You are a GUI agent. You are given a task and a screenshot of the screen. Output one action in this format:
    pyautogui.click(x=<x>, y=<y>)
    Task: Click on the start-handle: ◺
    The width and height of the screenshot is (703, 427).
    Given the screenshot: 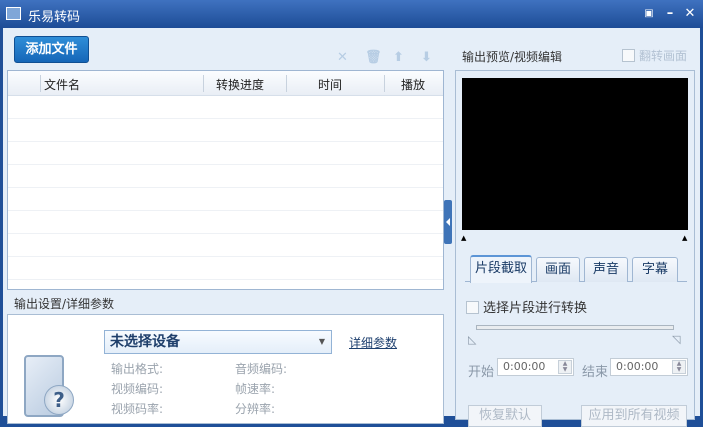 What is the action you would take?
    pyautogui.click(x=472, y=339)
    